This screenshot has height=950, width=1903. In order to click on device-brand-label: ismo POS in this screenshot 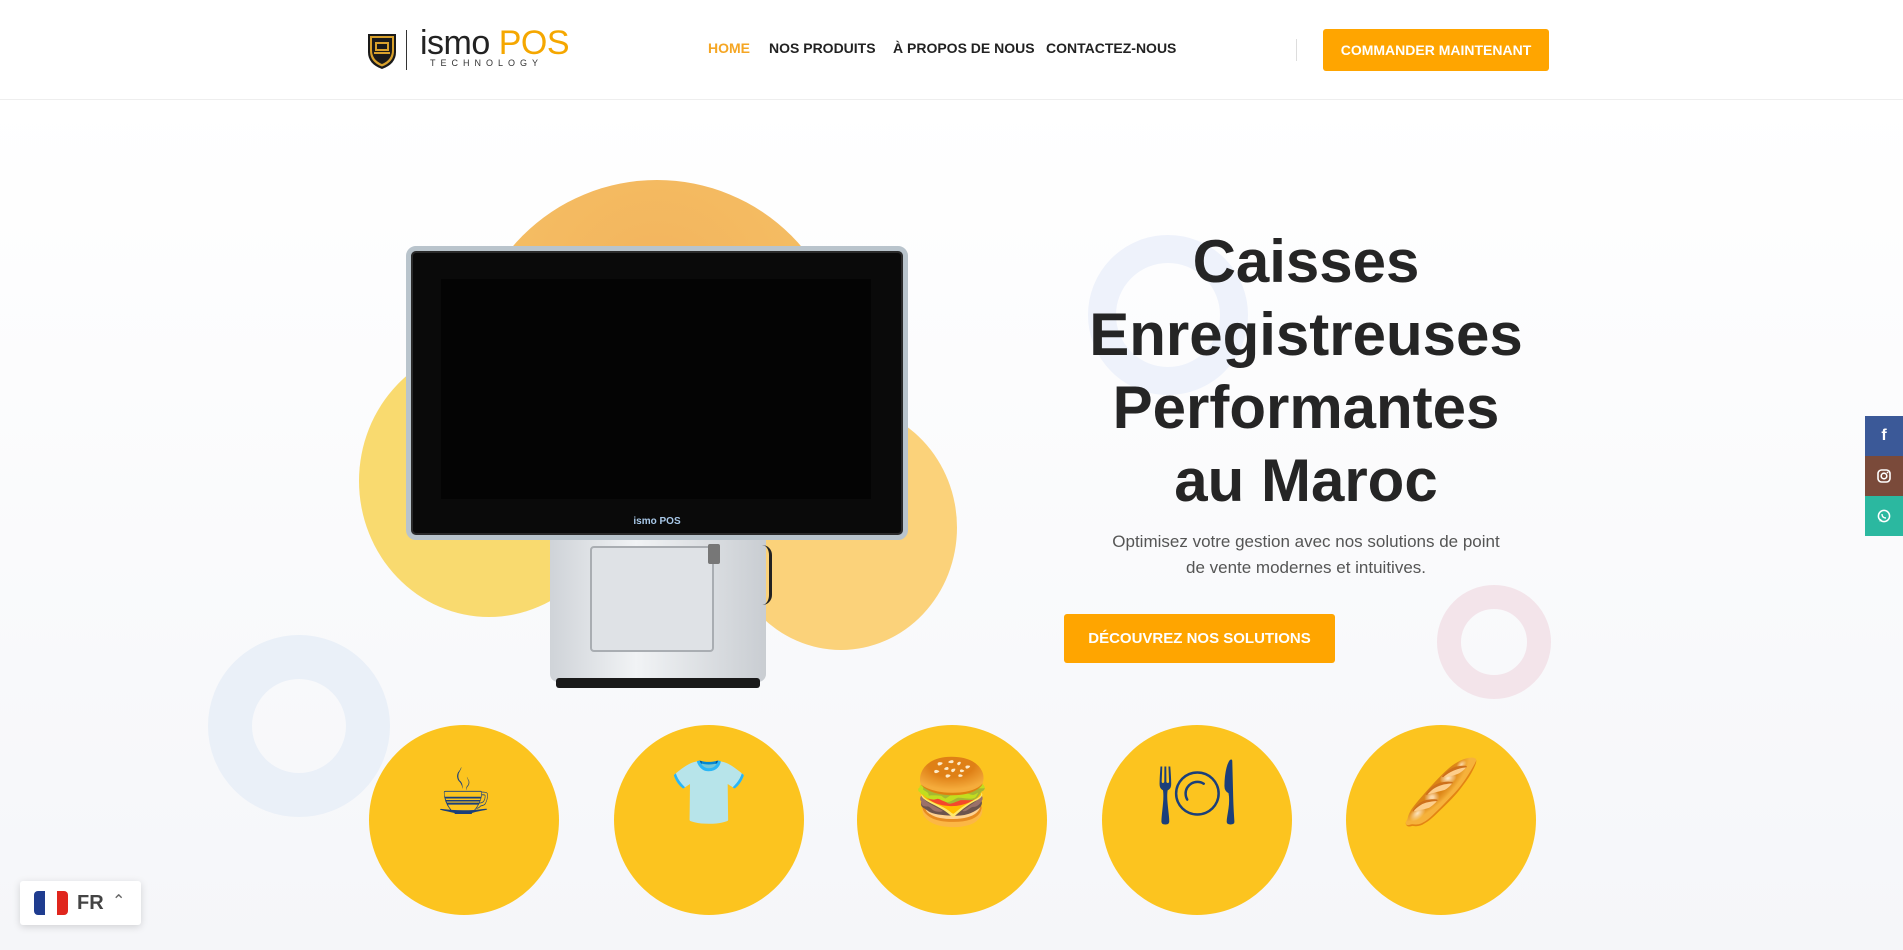, I will do `click(657, 521)`.